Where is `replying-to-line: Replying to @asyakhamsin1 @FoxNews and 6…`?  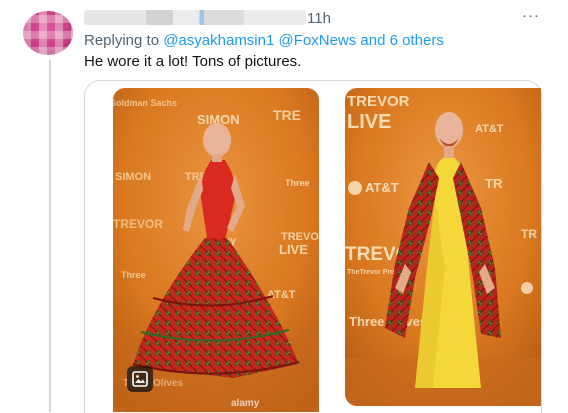 replying-to-line: Replying to @asyakhamsin1 @FoxNews and 6… is located at coordinates (264, 40).